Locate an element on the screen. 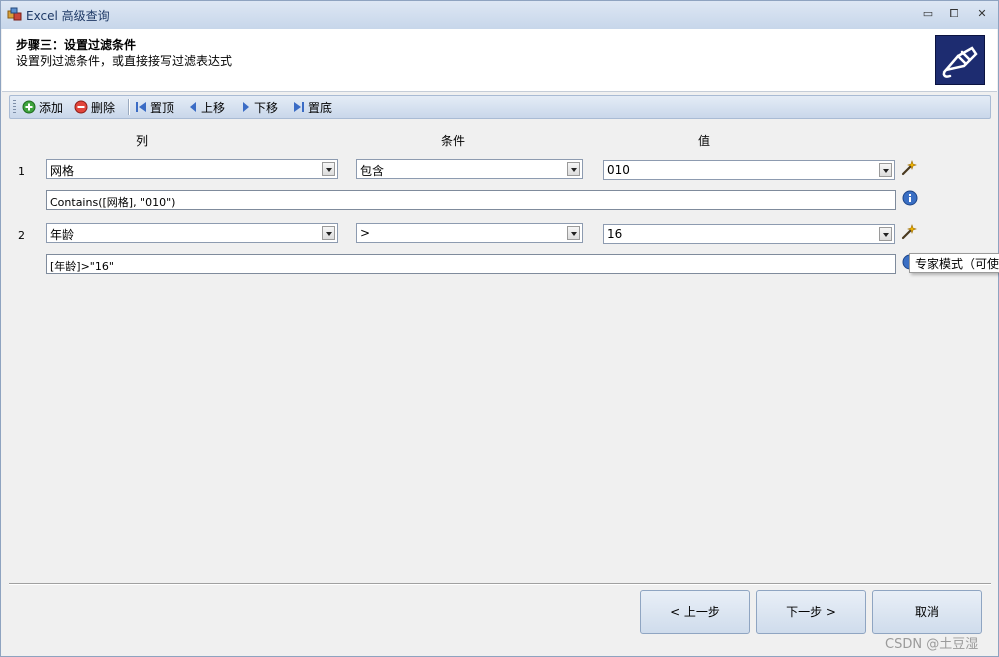  condition-select: > is located at coordinates (469, 233).